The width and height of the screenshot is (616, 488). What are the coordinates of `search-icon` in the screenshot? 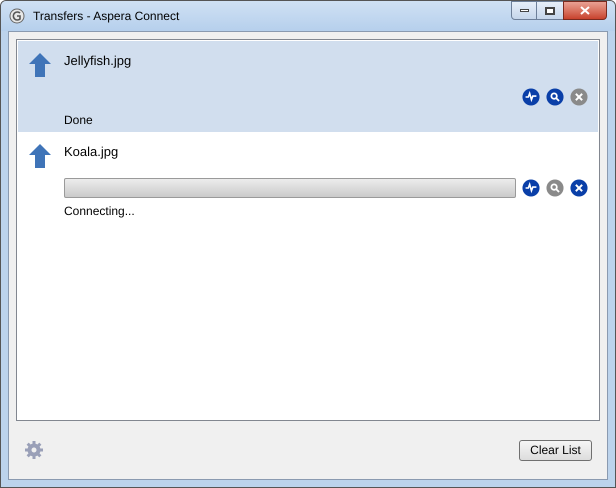 It's located at (555, 97).